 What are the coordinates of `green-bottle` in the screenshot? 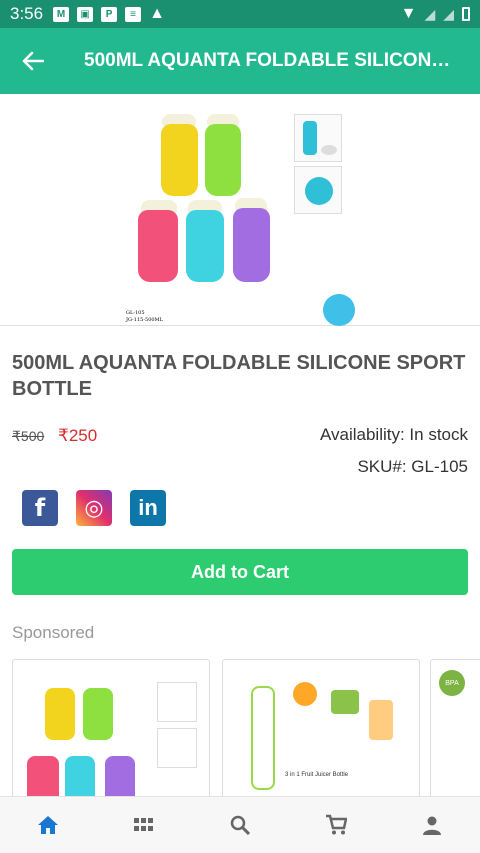 It's located at (223, 160).